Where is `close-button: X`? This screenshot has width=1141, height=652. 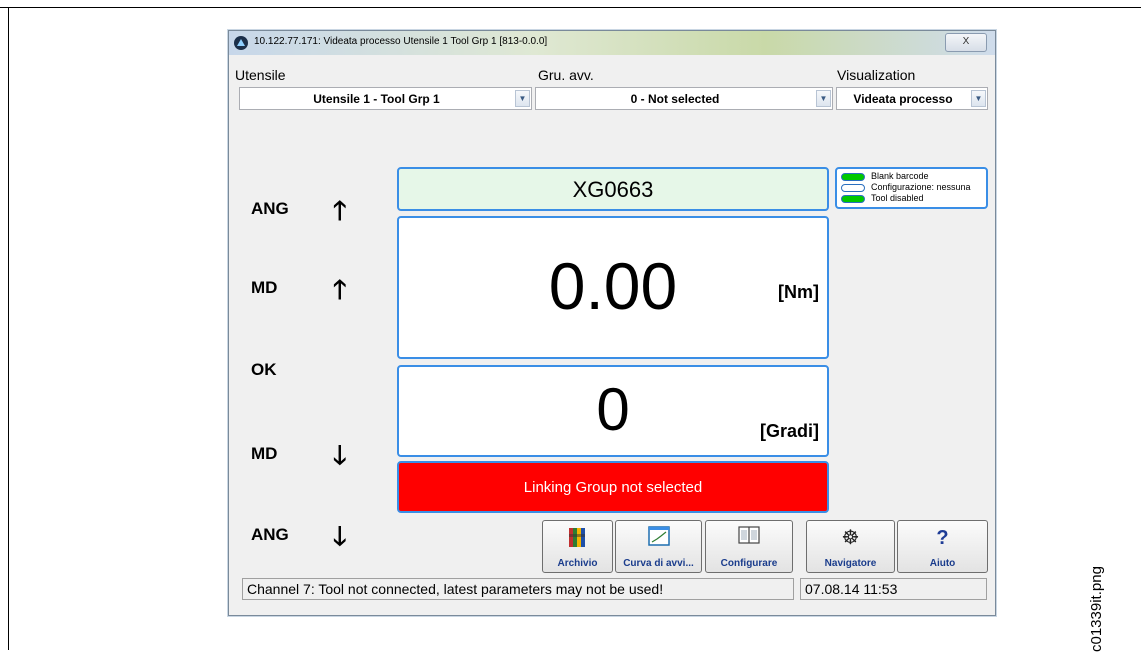
close-button: X is located at coordinates (966, 42).